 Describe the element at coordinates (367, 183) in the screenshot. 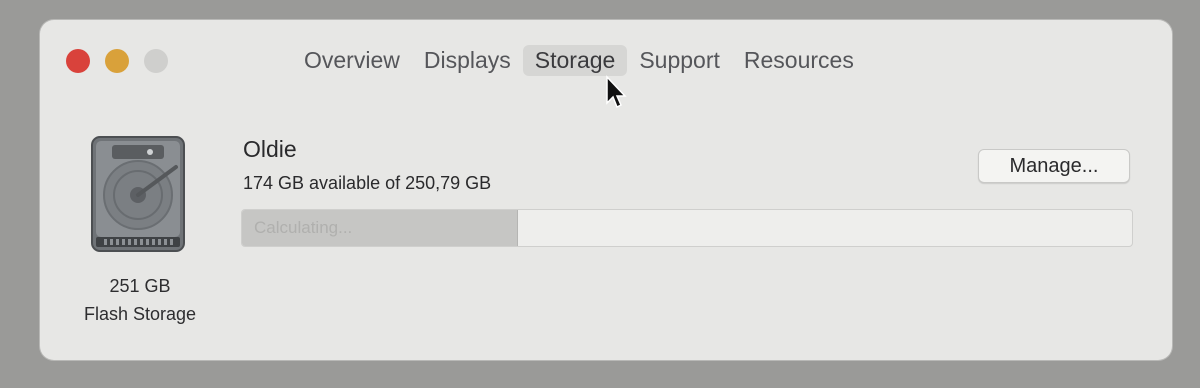

I see `volume-availability: 174 GB available of 250,79 GB` at that location.